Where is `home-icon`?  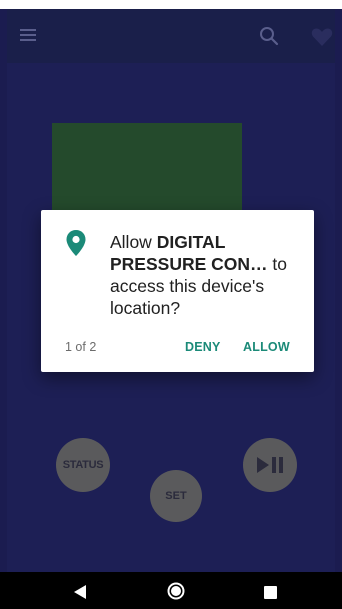
home-icon is located at coordinates (176, 591).